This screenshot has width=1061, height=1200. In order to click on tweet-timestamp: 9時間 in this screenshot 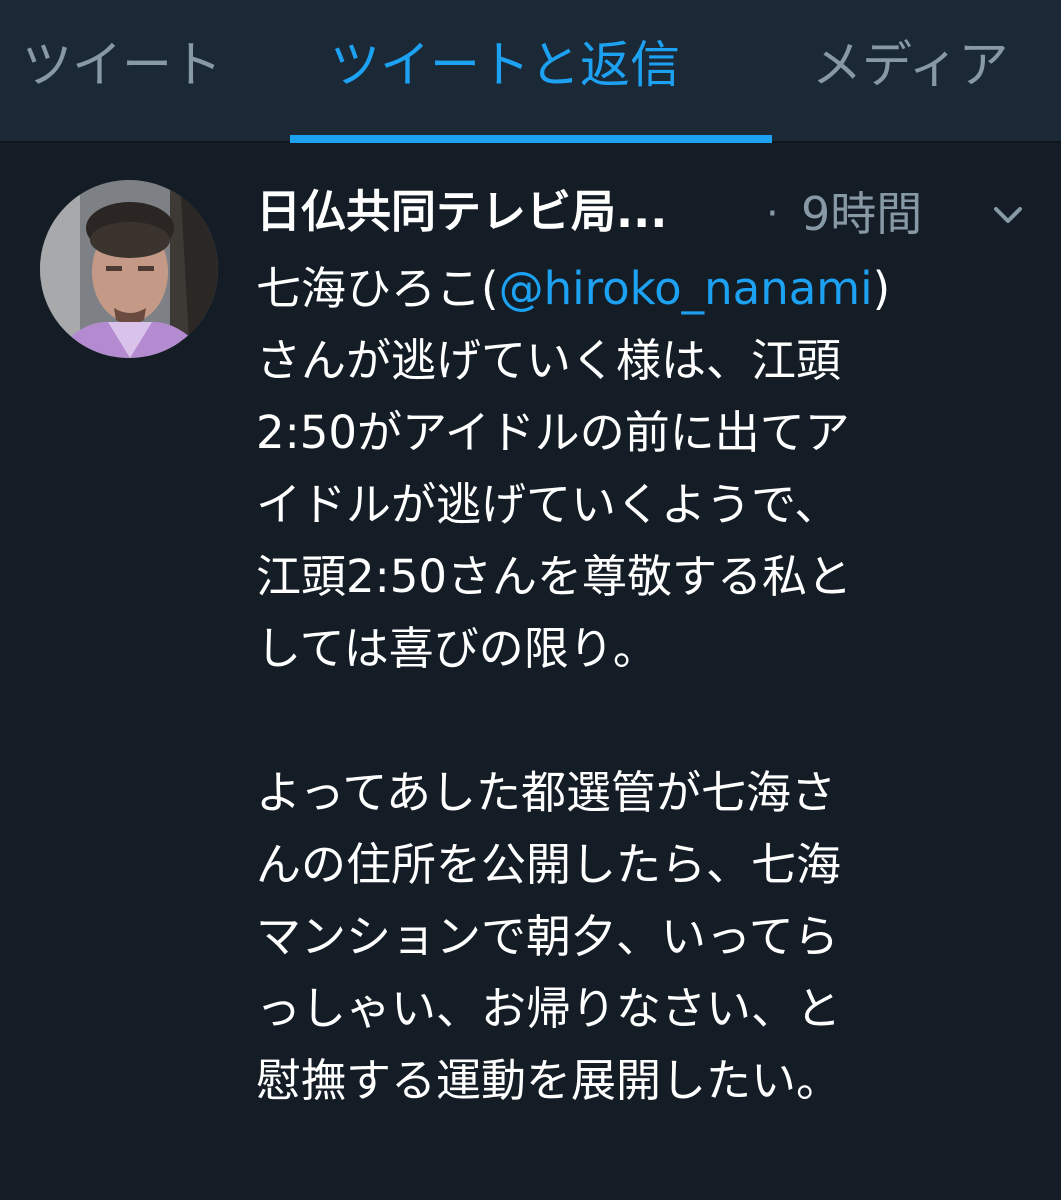, I will do `click(861, 214)`.